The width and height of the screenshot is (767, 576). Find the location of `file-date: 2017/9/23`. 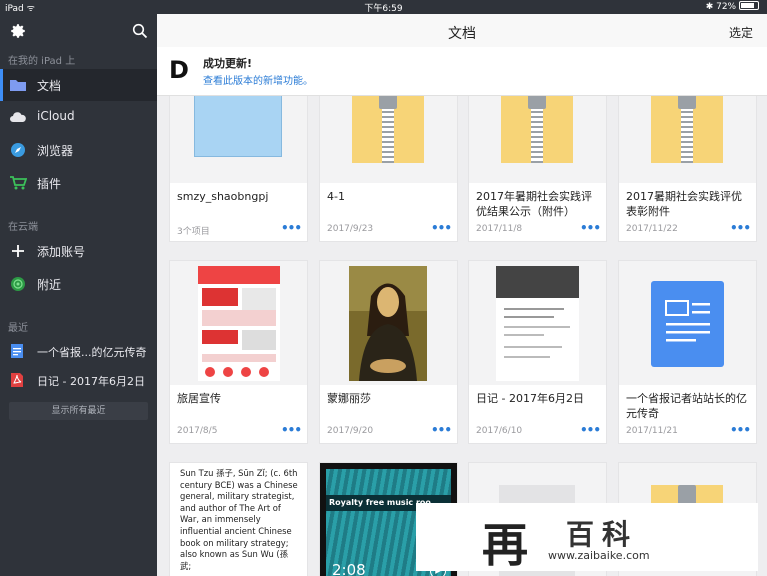

file-date: 2017/9/23 is located at coordinates (350, 229).